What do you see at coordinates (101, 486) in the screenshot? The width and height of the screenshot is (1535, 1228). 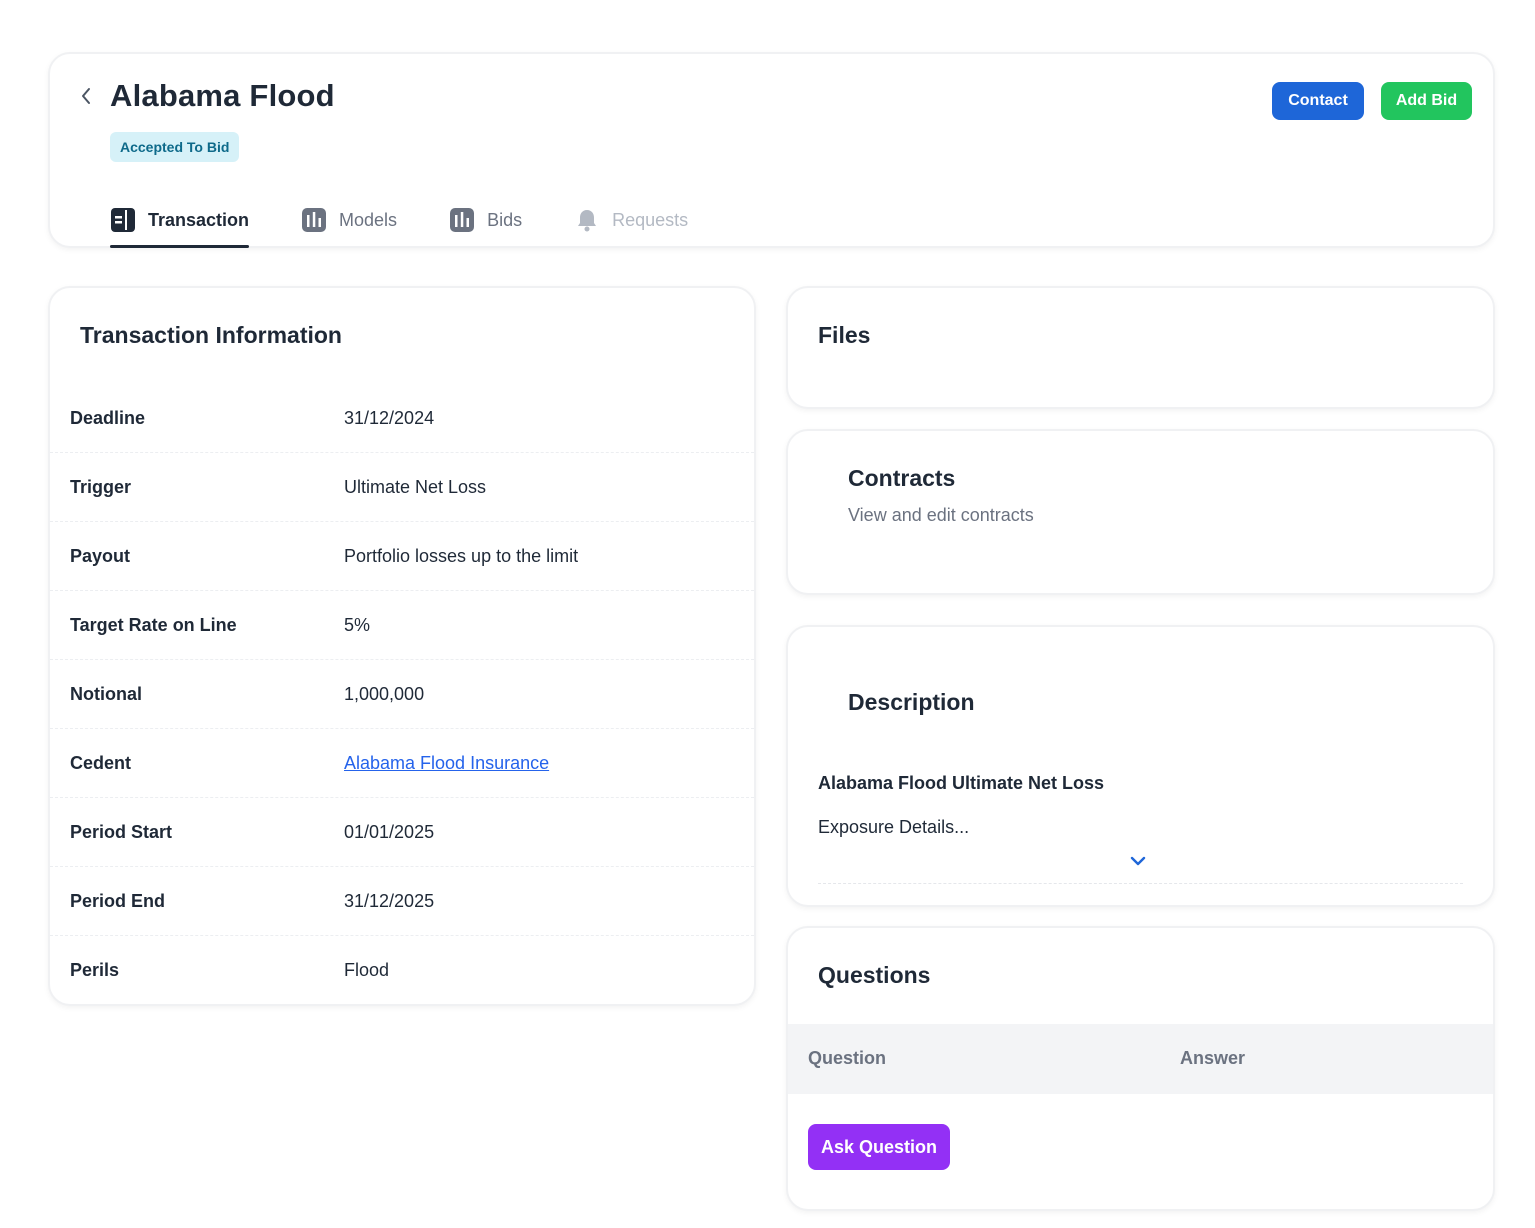 I see `info-label: Trigger` at bounding box center [101, 486].